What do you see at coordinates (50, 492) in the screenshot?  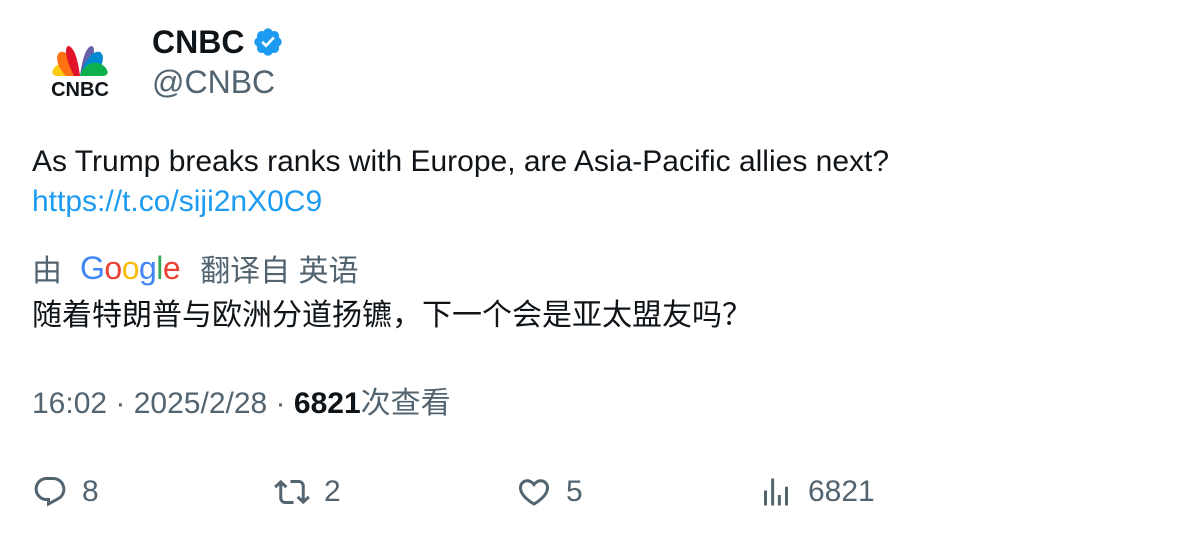 I see `reply-icon` at bounding box center [50, 492].